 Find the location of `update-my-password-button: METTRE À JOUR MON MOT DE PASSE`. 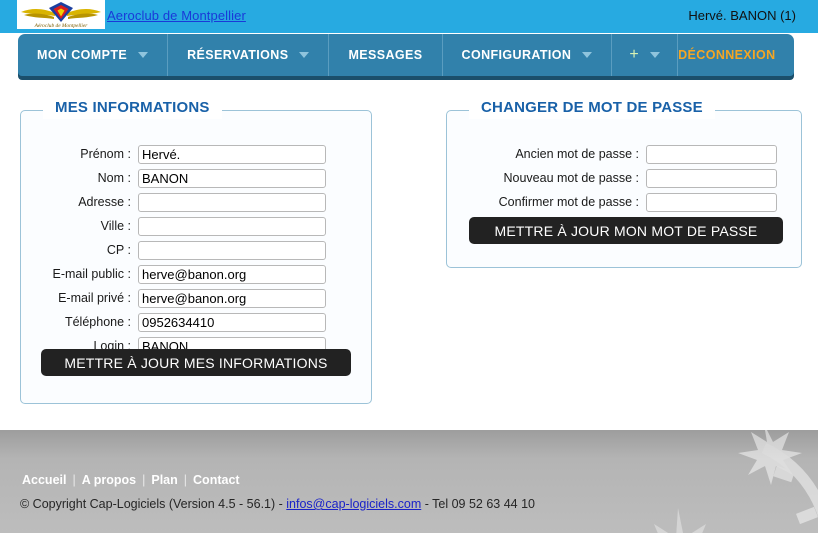

update-my-password-button: METTRE À JOUR MON MOT DE PASSE is located at coordinates (626, 230).